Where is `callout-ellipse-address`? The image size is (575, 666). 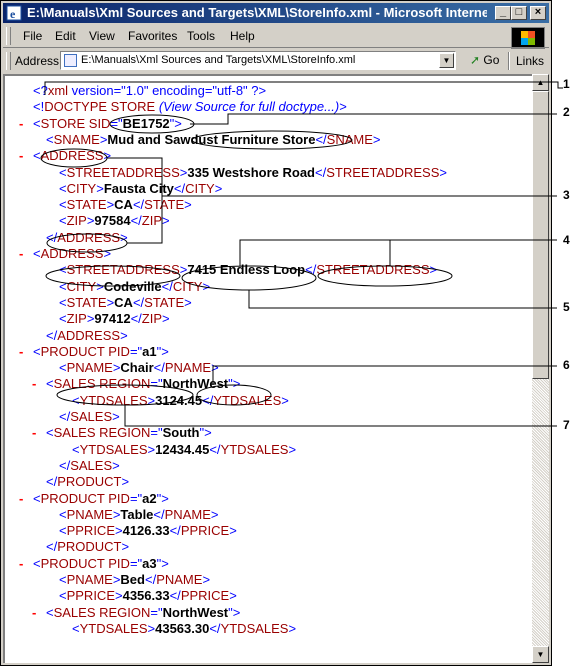 callout-ellipse-address is located at coordinates (74, 158).